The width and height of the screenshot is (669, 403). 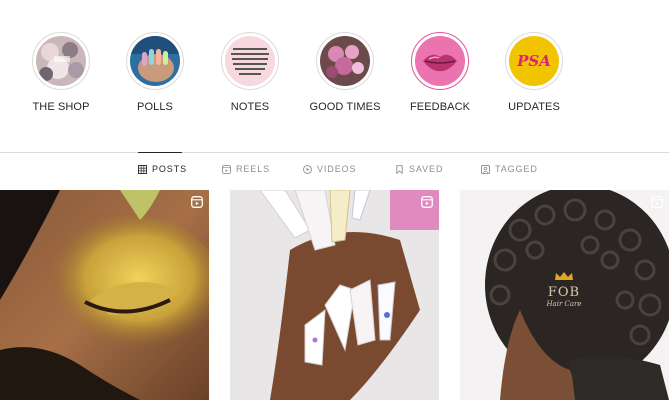 I want to click on profile-tabs: POSTS REELS VIDEOS SAVED TAGGED, so click(x=334, y=172).